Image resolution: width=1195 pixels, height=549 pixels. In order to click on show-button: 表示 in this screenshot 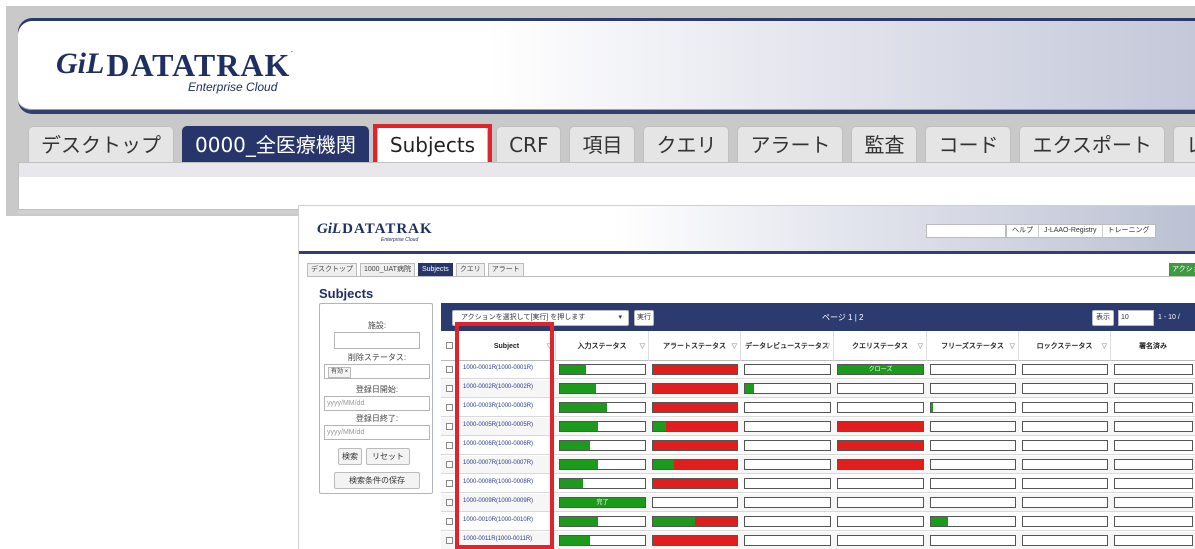, I will do `click(1103, 318)`.